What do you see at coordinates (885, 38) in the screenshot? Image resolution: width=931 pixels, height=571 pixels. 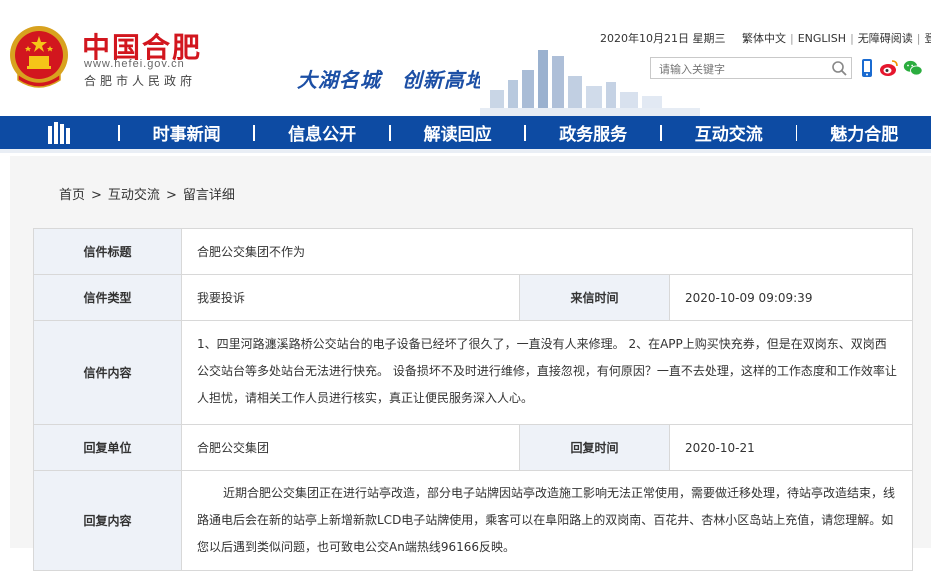 I see `link-accessibility: 无障碍阅读` at bounding box center [885, 38].